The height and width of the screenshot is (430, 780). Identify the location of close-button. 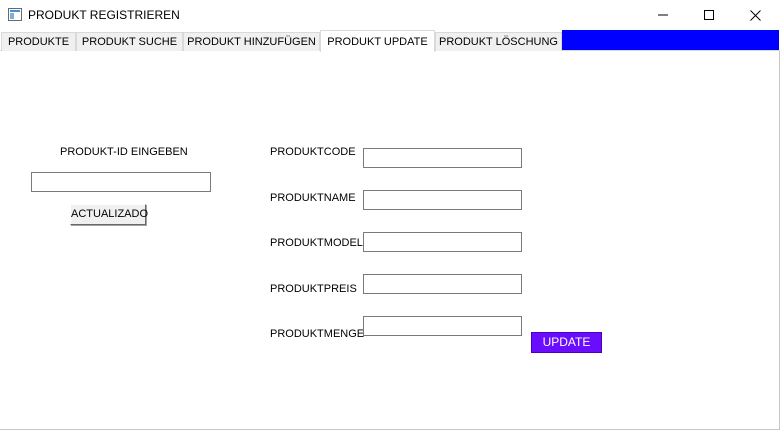
(755, 15).